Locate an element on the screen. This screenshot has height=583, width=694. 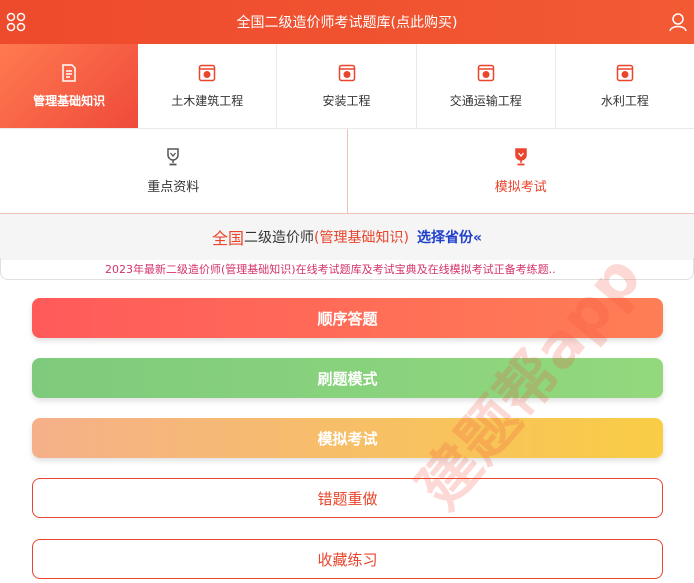
tab-label: 重点资料 is located at coordinates (173, 187).